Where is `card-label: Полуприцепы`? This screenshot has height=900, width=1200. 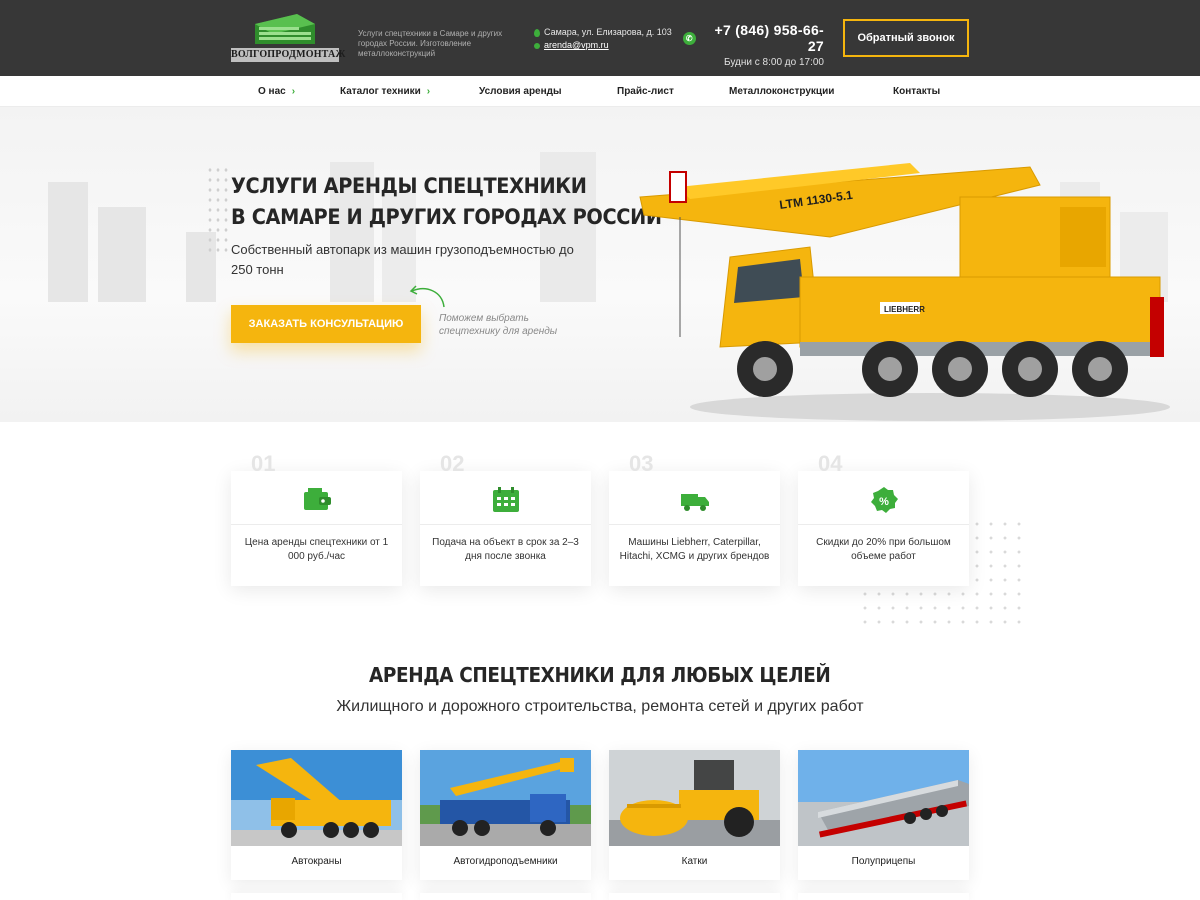 card-label: Полуприцепы is located at coordinates (883, 861).